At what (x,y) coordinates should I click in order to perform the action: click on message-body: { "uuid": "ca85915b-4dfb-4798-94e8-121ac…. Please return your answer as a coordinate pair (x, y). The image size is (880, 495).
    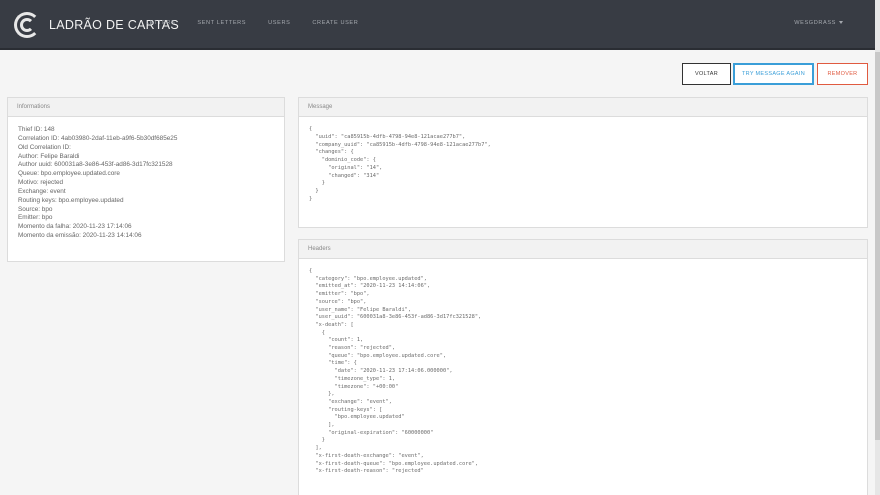
    Looking at the image, I should click on (583, 165).